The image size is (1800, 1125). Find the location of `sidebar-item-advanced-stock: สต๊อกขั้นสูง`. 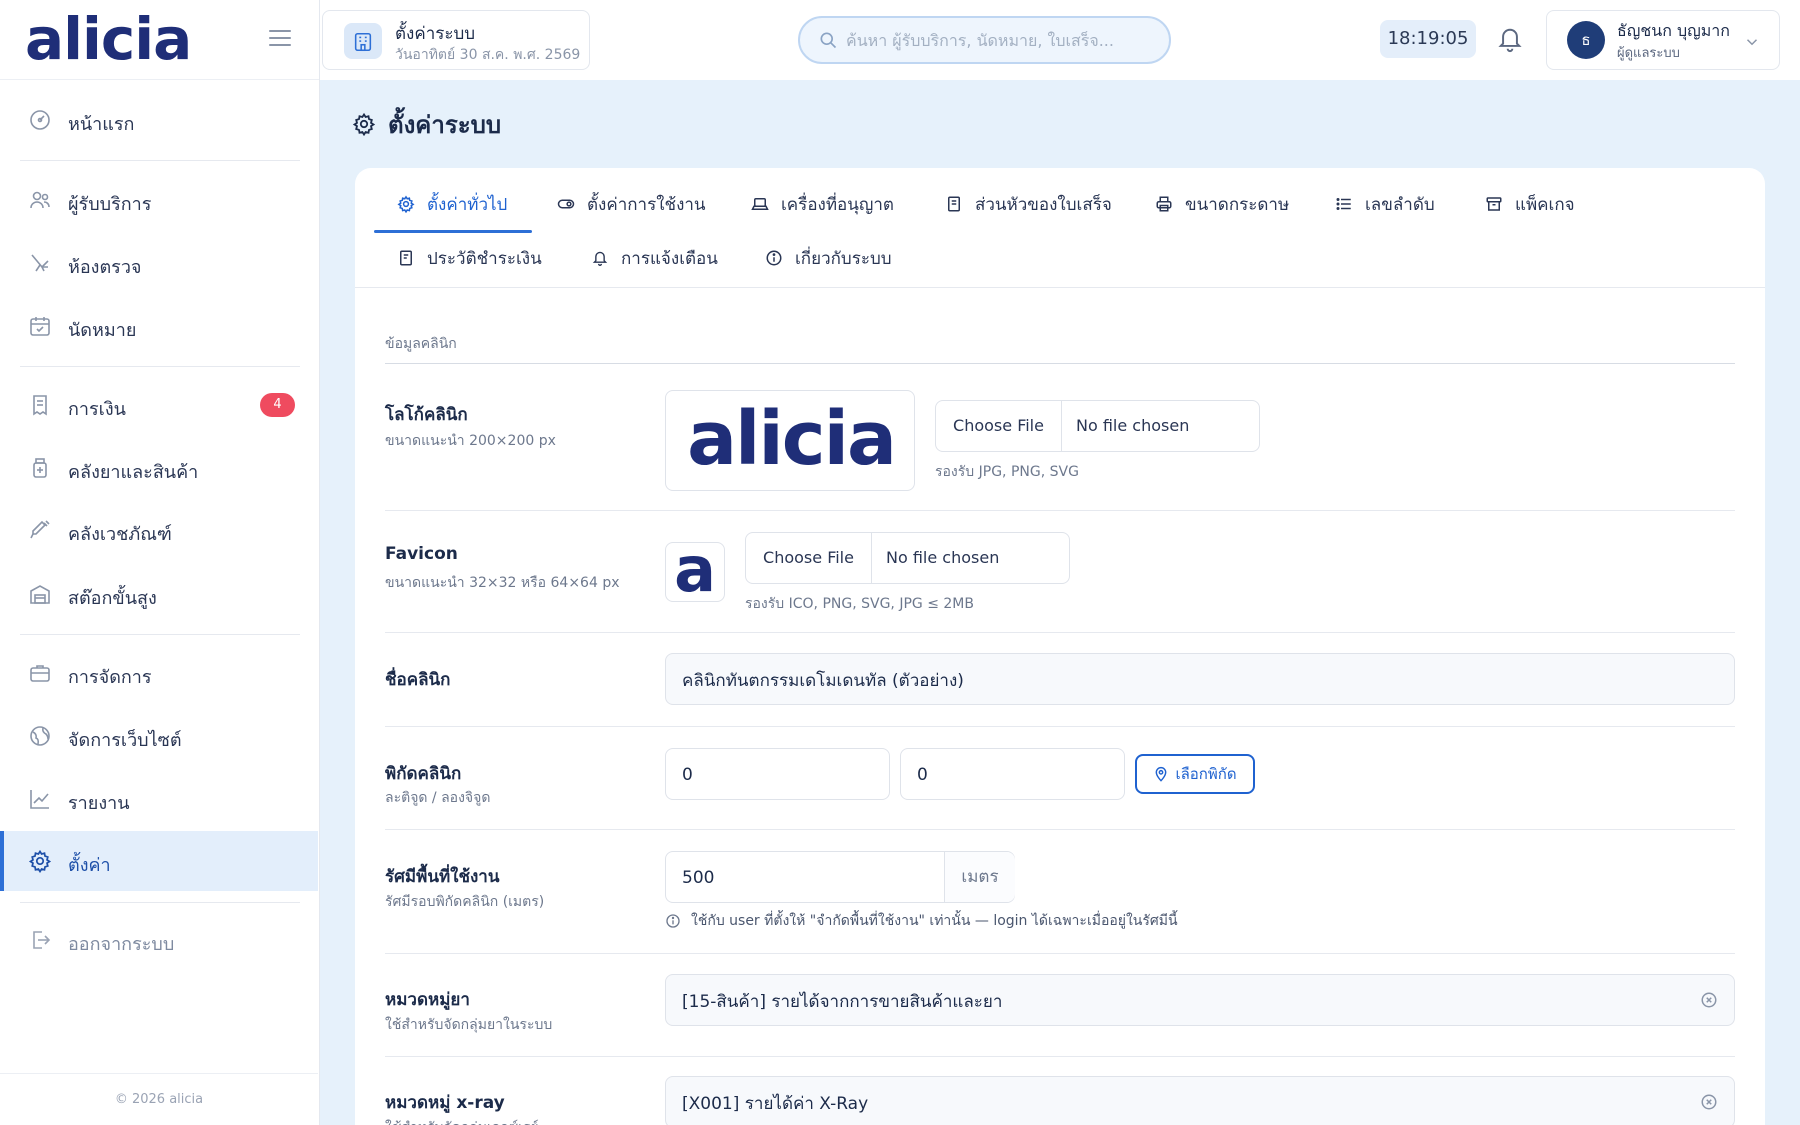

sidebar-item-advanced-stock: สต๊อกขั้นสูง is located at coordinates (159, 594).